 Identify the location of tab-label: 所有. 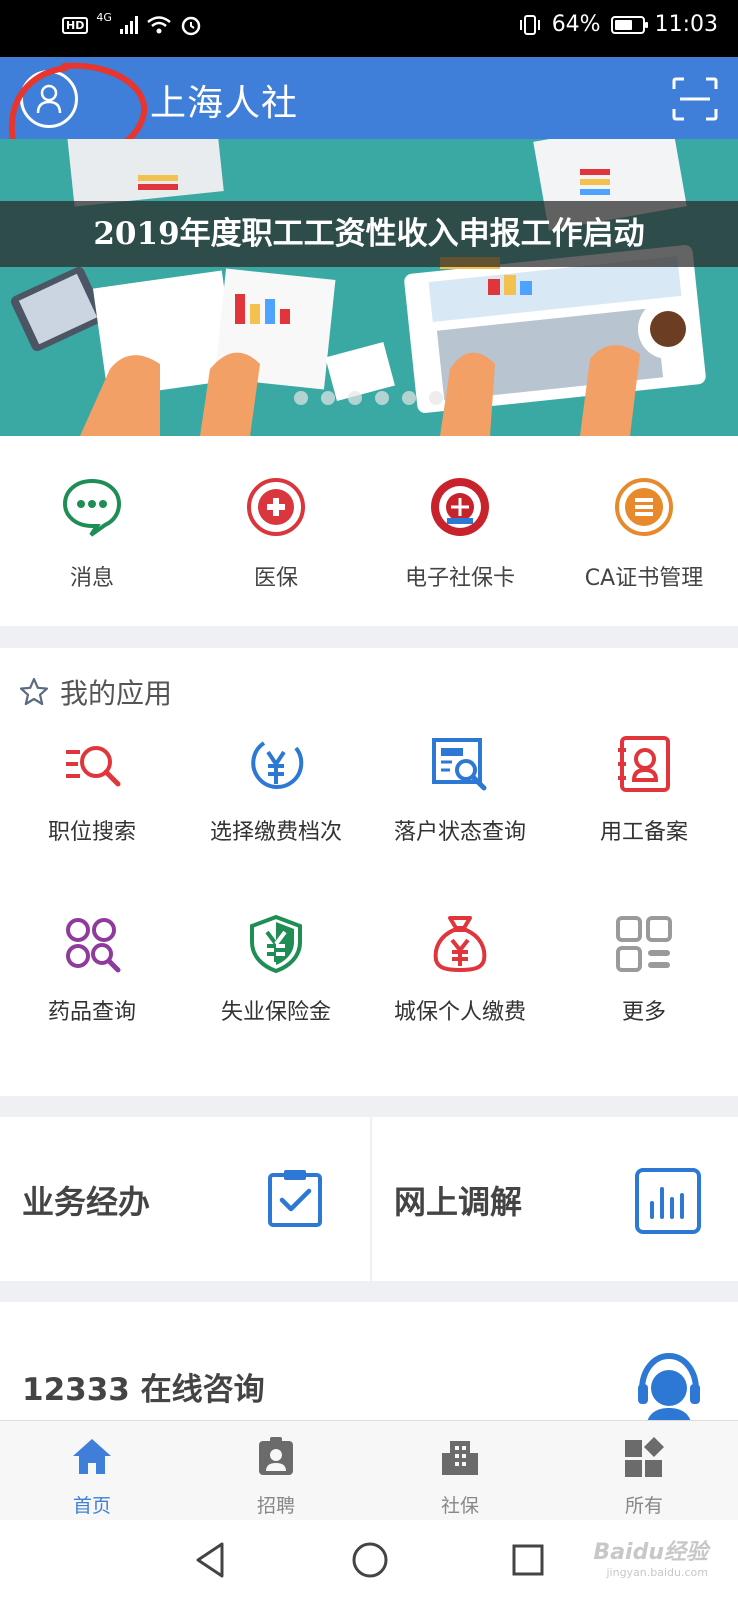
(643, 1506).